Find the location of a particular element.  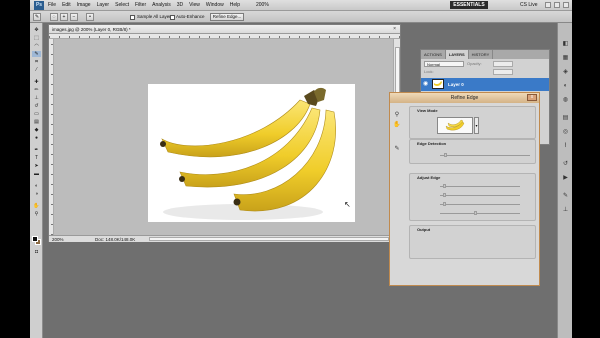

blur-tool-icon: ◆ is located at coordinates (36, 130).